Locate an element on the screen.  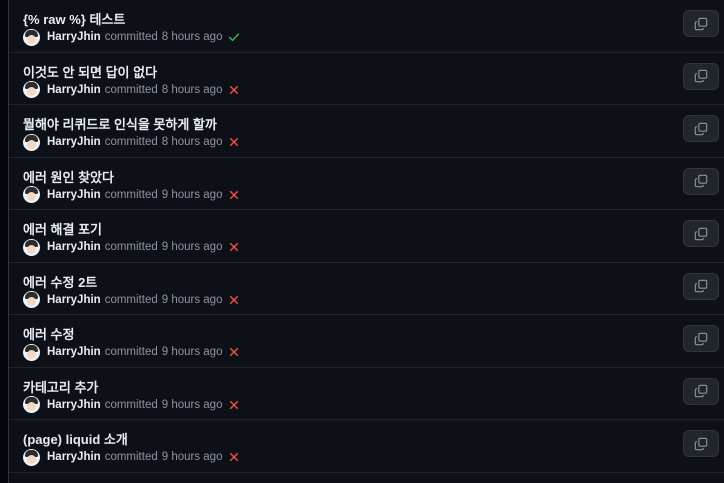
commit-row: 에러 수정 2트 HarryJhin committed 9 hours ago is located at coordinates (366, 289).